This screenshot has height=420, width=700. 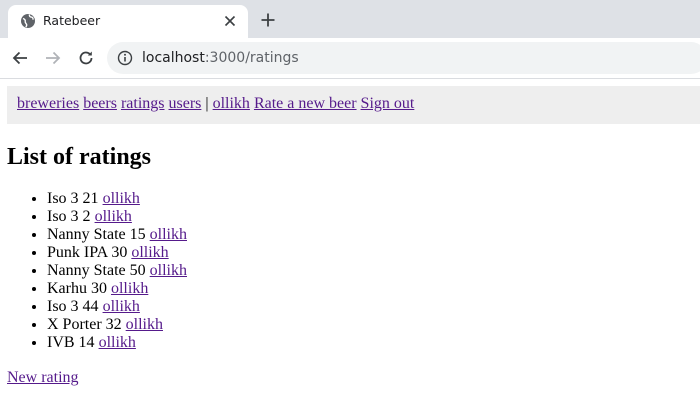 I want to click on list-item: Iso 3 2 ollikh, so click(x=117, y=217).